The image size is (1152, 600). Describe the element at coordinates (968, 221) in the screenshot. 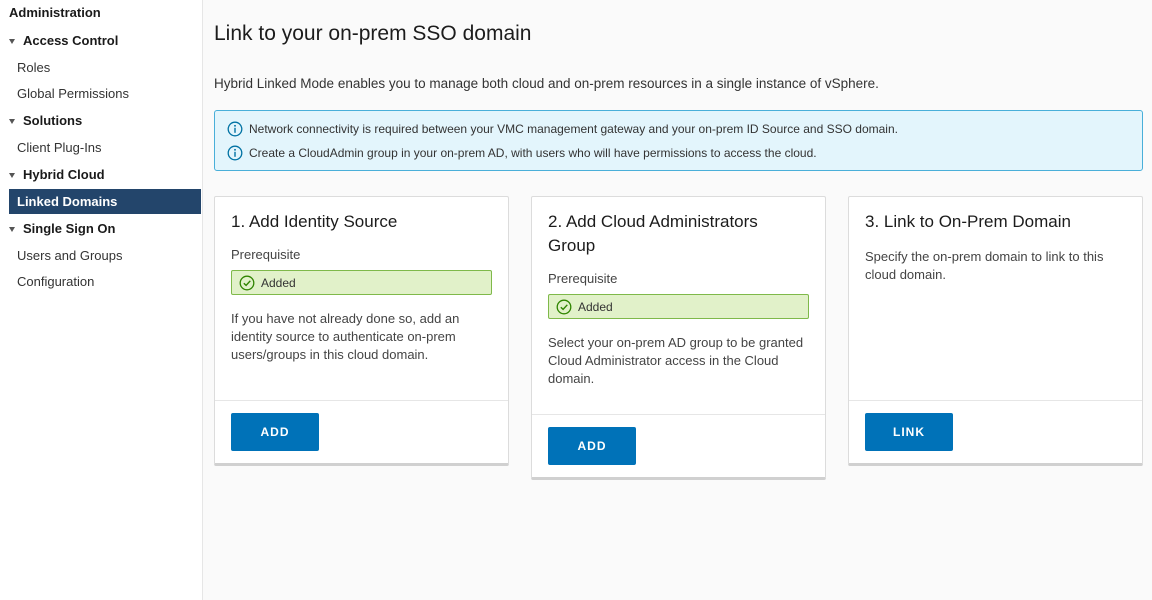

I see `card-title: 3. Link to On-Prem Domain` at that location.